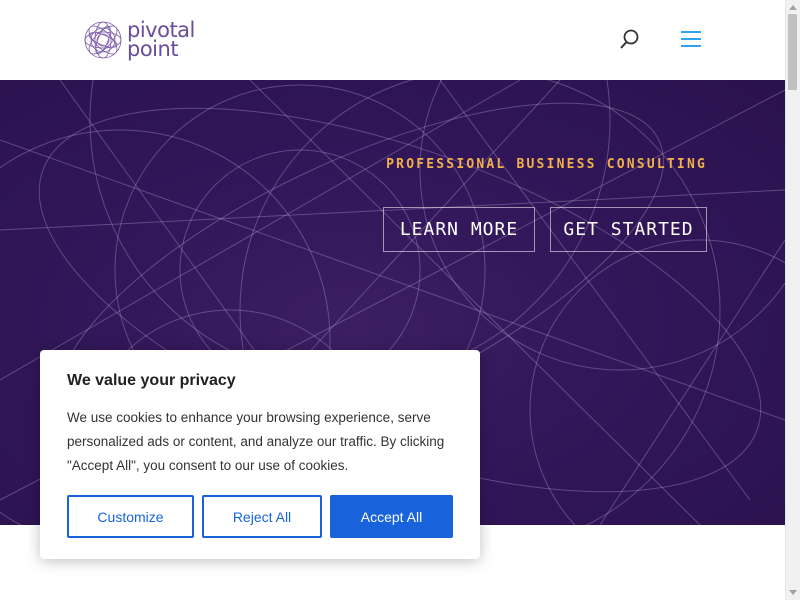  I want to click on cookie-title: We value your privacy, so click(151, 380).